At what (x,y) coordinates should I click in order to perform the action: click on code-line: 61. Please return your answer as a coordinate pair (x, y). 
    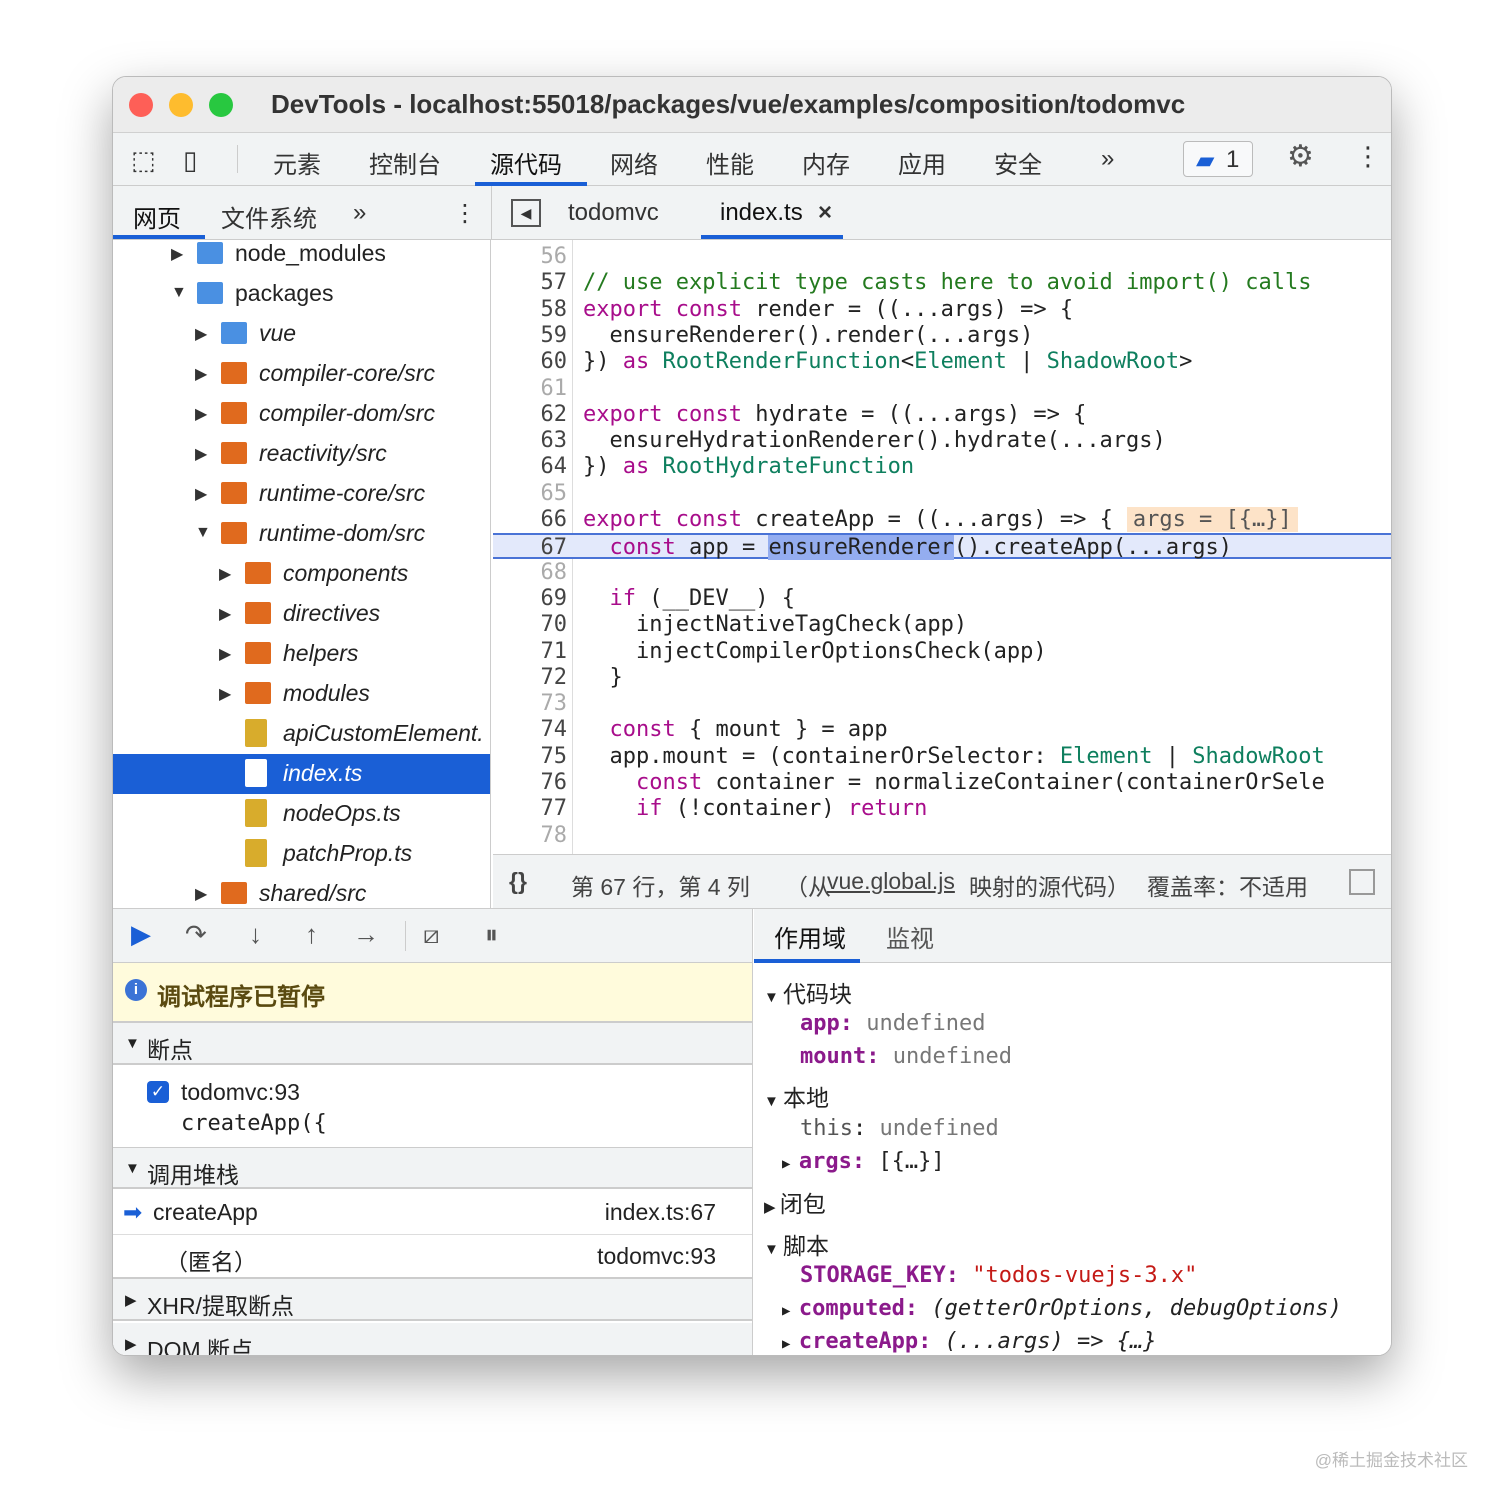
    Looking at the image, I should click on (942, 389).